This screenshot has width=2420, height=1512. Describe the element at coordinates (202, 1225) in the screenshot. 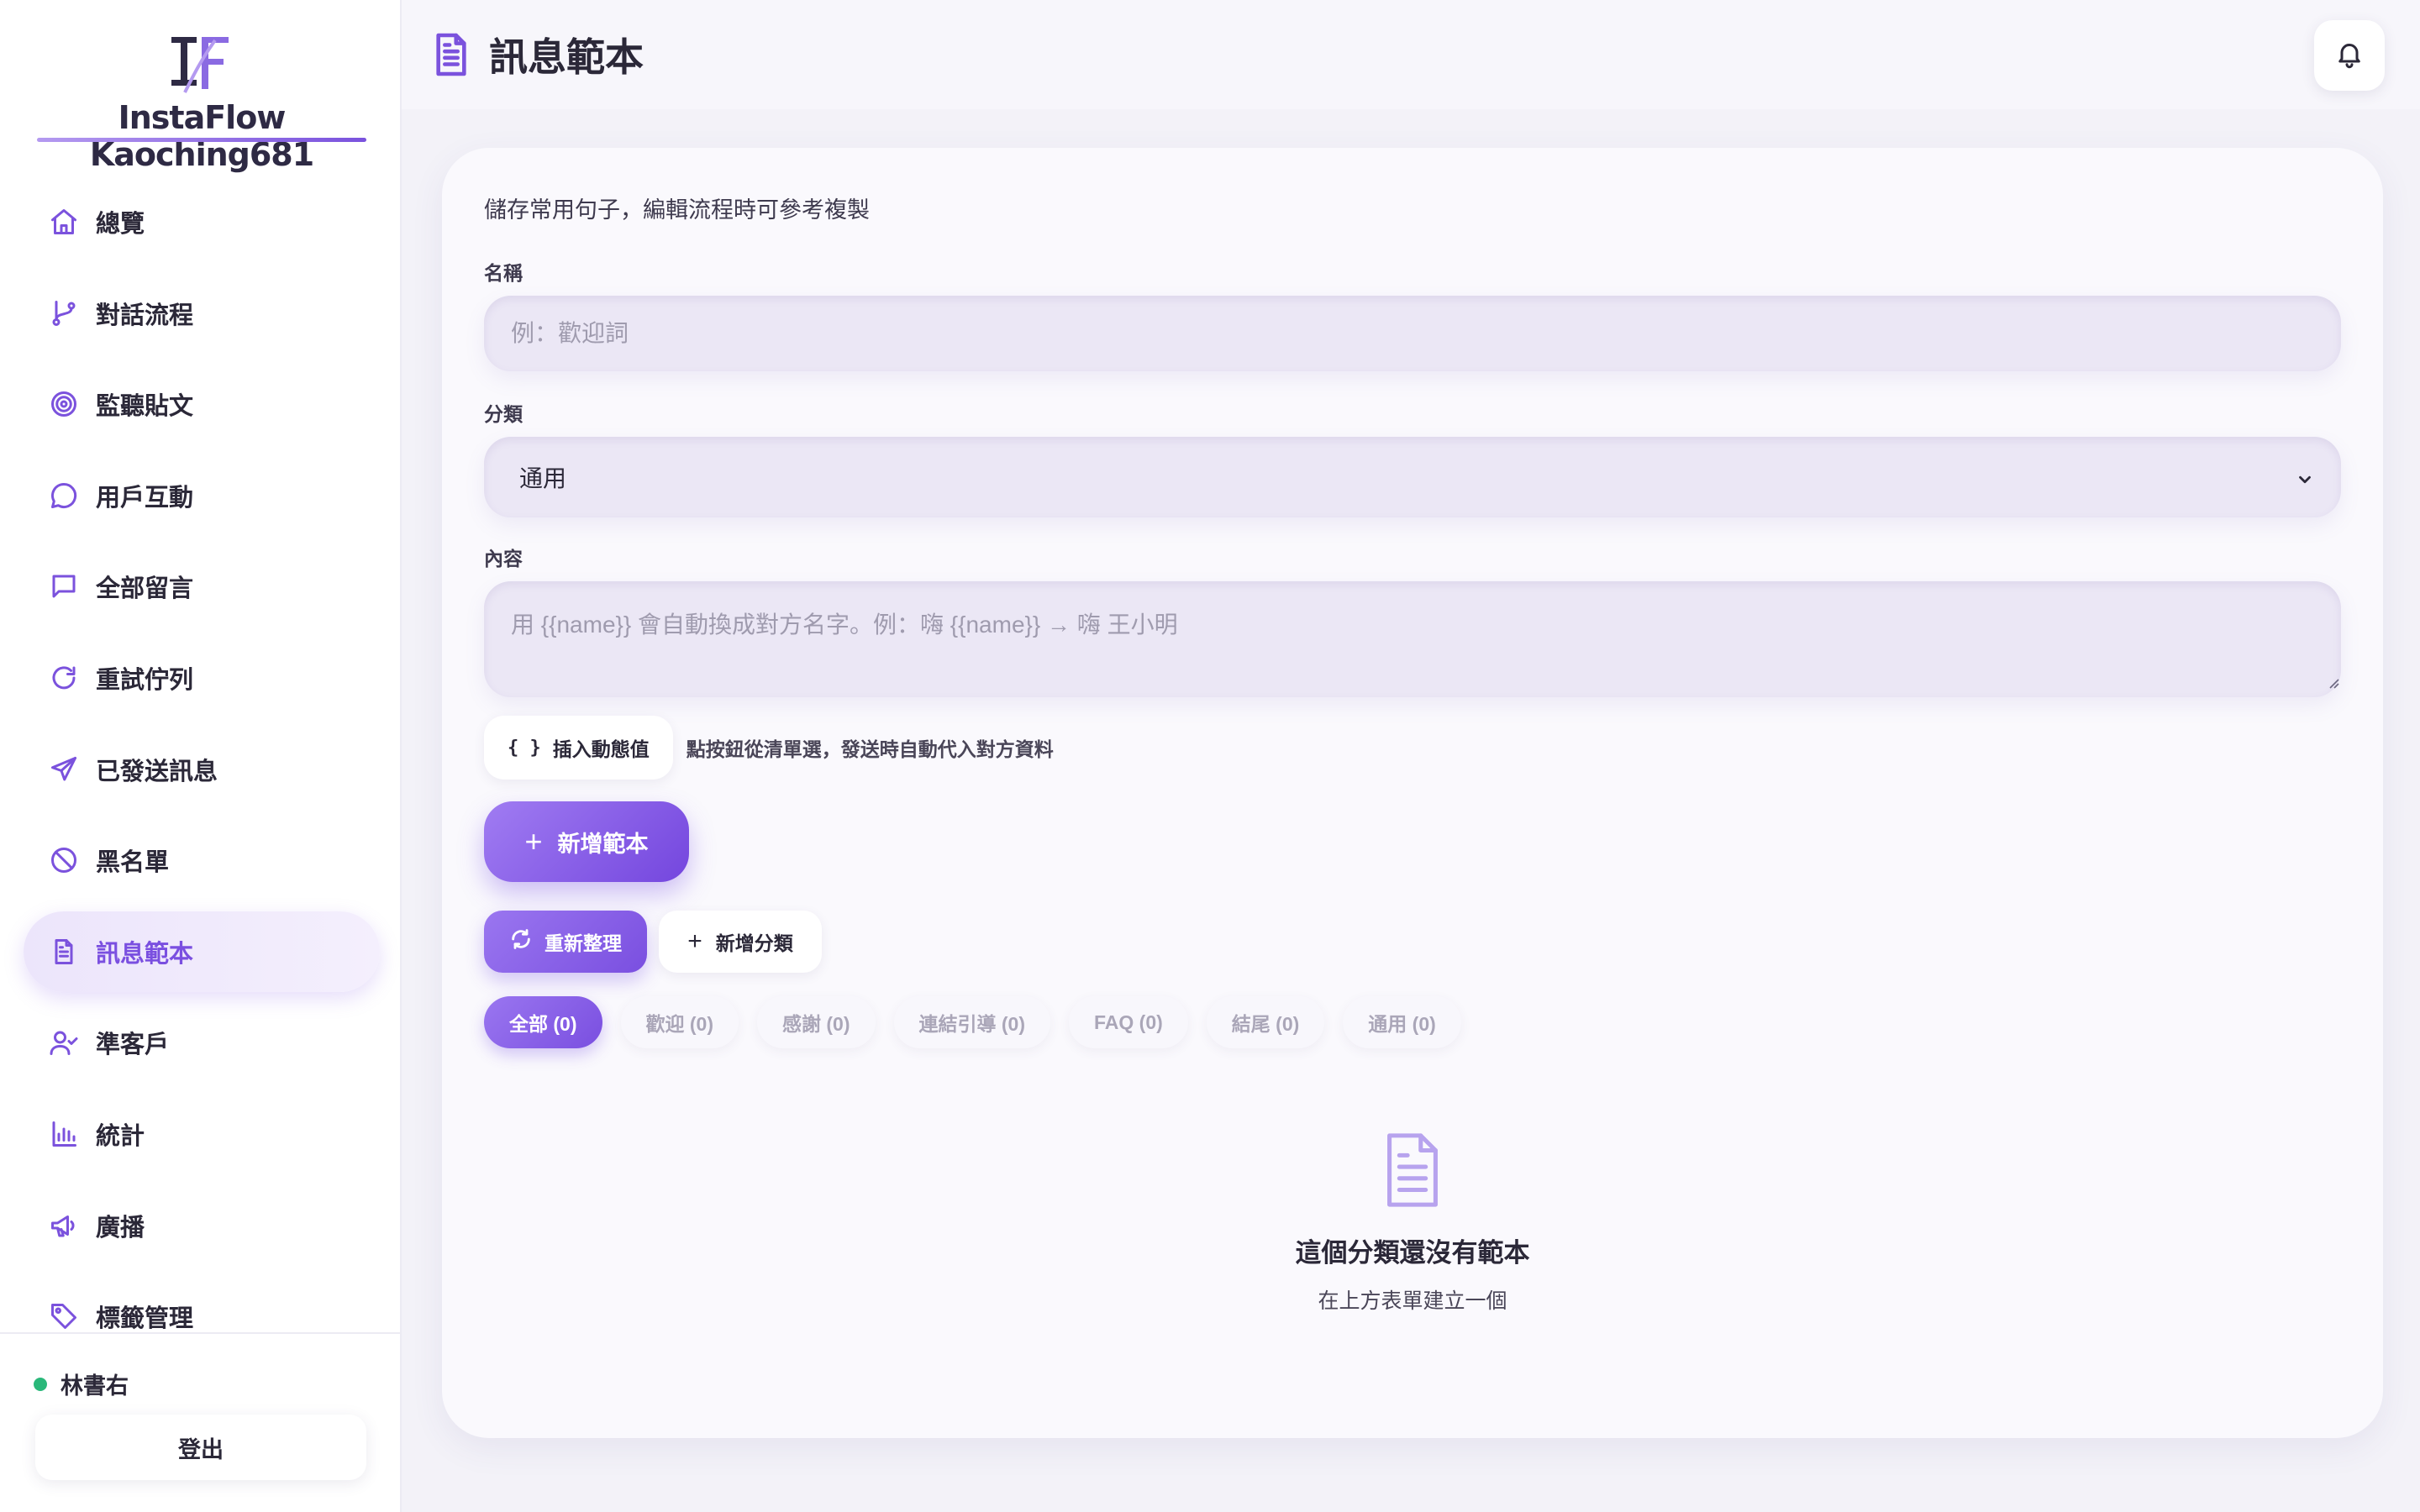

I see `sidebar-item-broadcast: 廣播` at that location.